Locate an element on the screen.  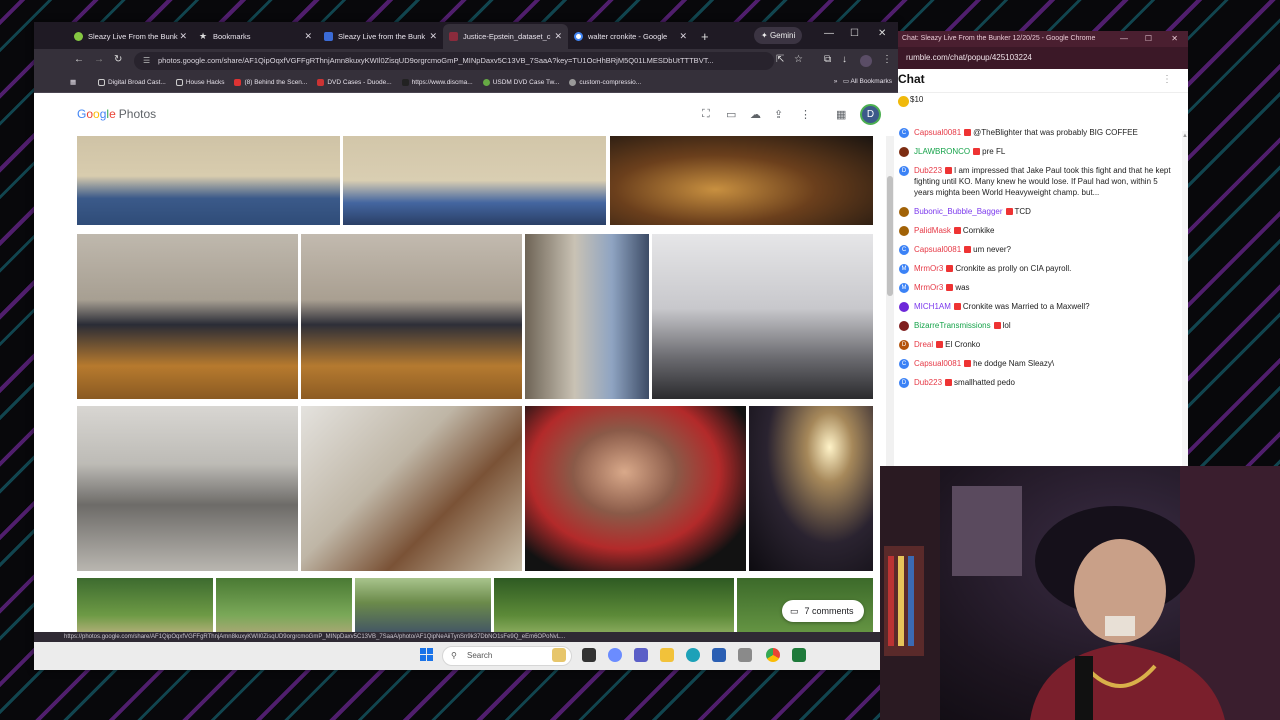
apps-grid-icon: ▦ is located at coordinates (73, 82).